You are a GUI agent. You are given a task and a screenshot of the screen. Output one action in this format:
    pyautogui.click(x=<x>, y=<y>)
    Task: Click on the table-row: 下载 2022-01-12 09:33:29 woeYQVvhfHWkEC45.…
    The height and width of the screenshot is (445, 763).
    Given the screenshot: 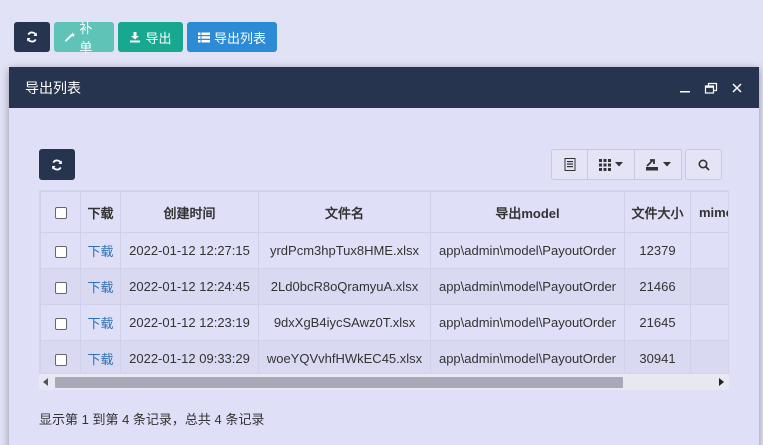 What is the action you would take?
    pyautogui.click(x=384, y=358)
    